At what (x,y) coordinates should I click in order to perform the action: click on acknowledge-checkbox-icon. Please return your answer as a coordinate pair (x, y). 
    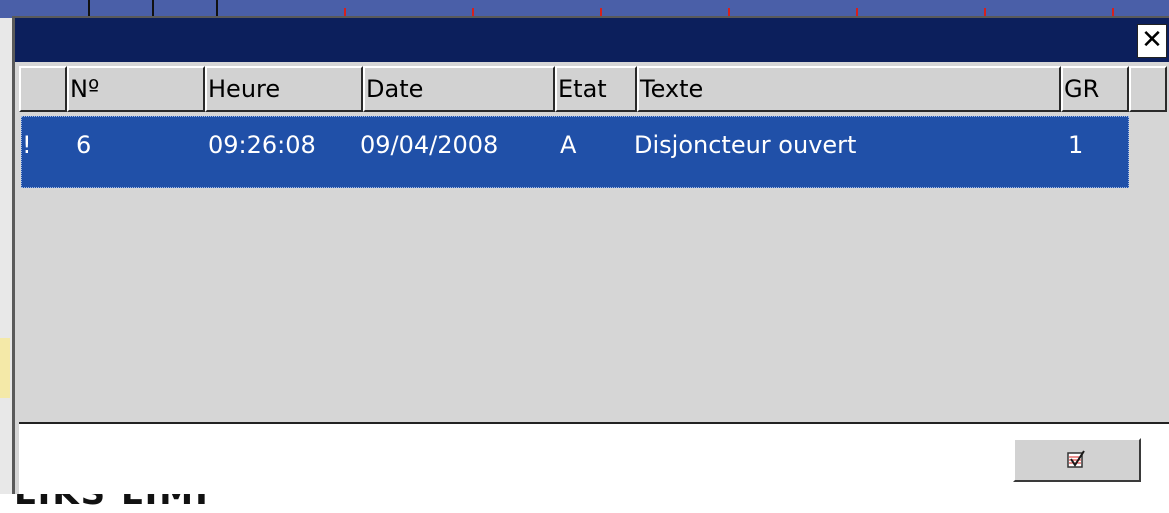
    Looking at the image, I should click on (1076, 459).